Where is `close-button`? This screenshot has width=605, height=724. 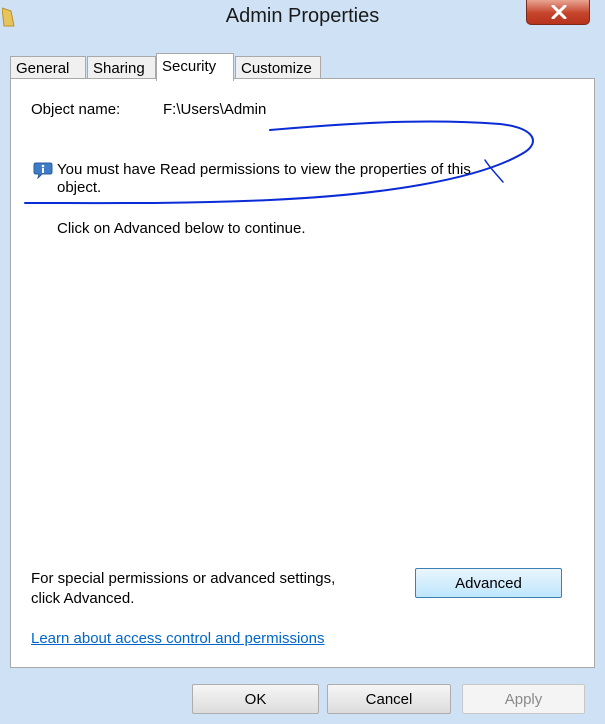 close-button is located at coordinates (558, 12).